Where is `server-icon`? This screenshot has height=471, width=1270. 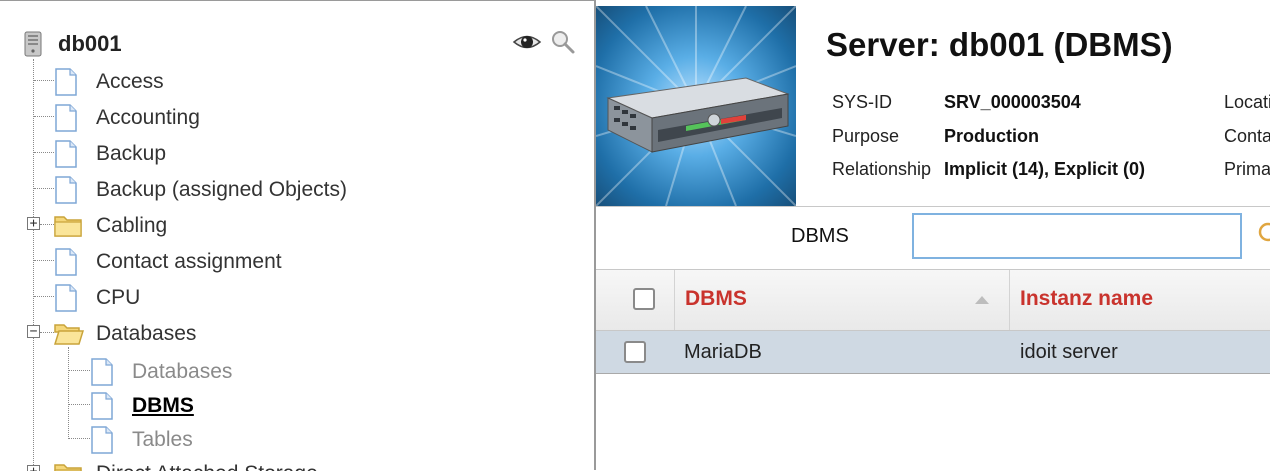 server-icon is located at coordinates (33, 44).